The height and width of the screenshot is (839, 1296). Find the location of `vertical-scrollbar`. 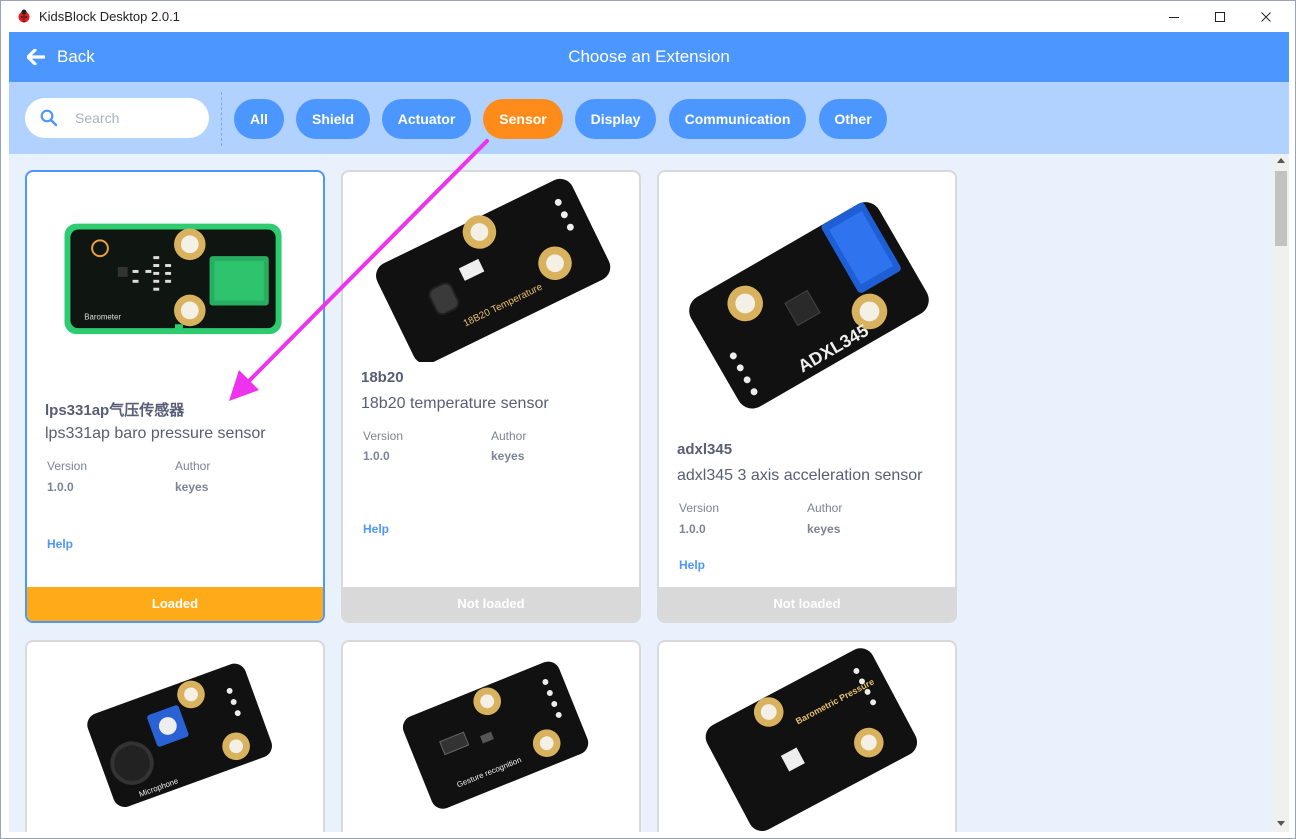

vertical-scrollbar is located at coordinates (1281, 493).